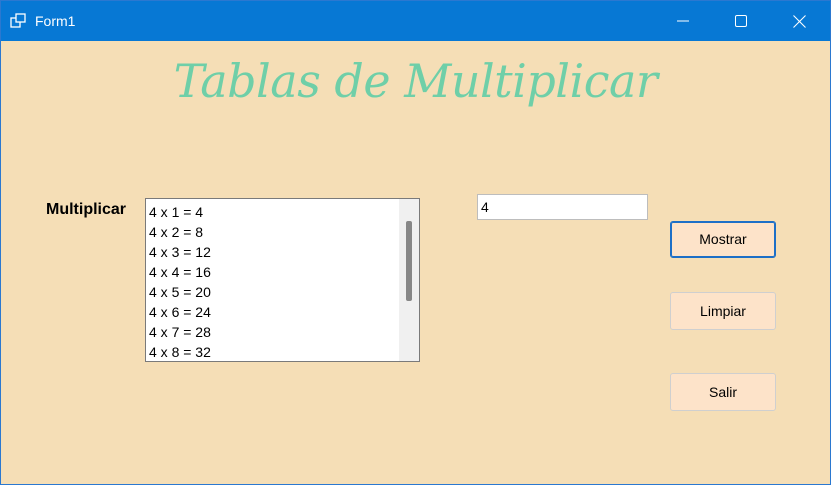 The width and height of the screenshot is (831, 485). I want to click on scroll-thumb, so click(409, 261).